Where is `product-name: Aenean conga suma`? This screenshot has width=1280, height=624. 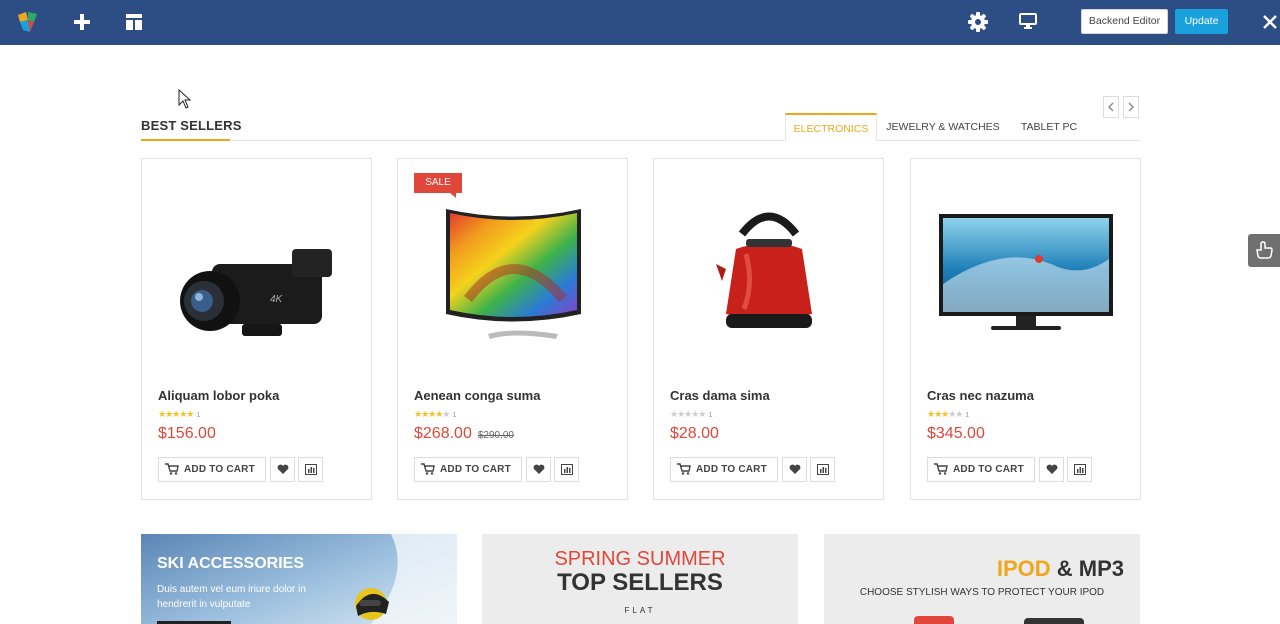 product-name: Aenean conga suma is located at coordinates (477, 395).